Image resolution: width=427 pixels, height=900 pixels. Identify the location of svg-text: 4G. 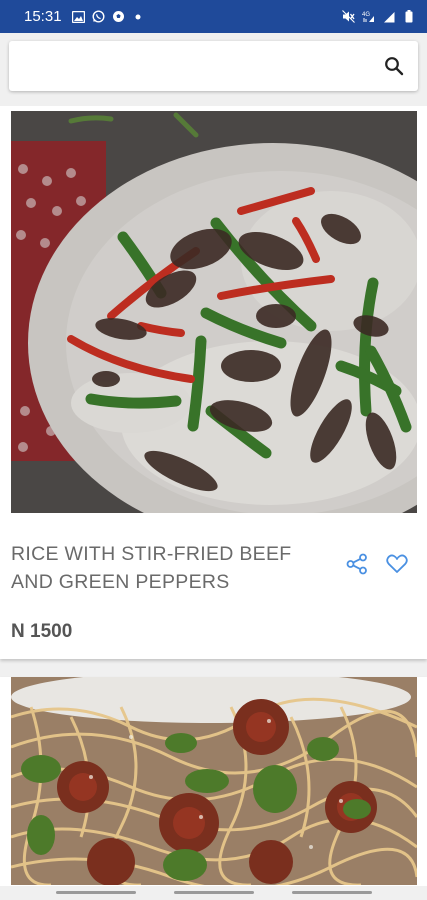
(366, 15).